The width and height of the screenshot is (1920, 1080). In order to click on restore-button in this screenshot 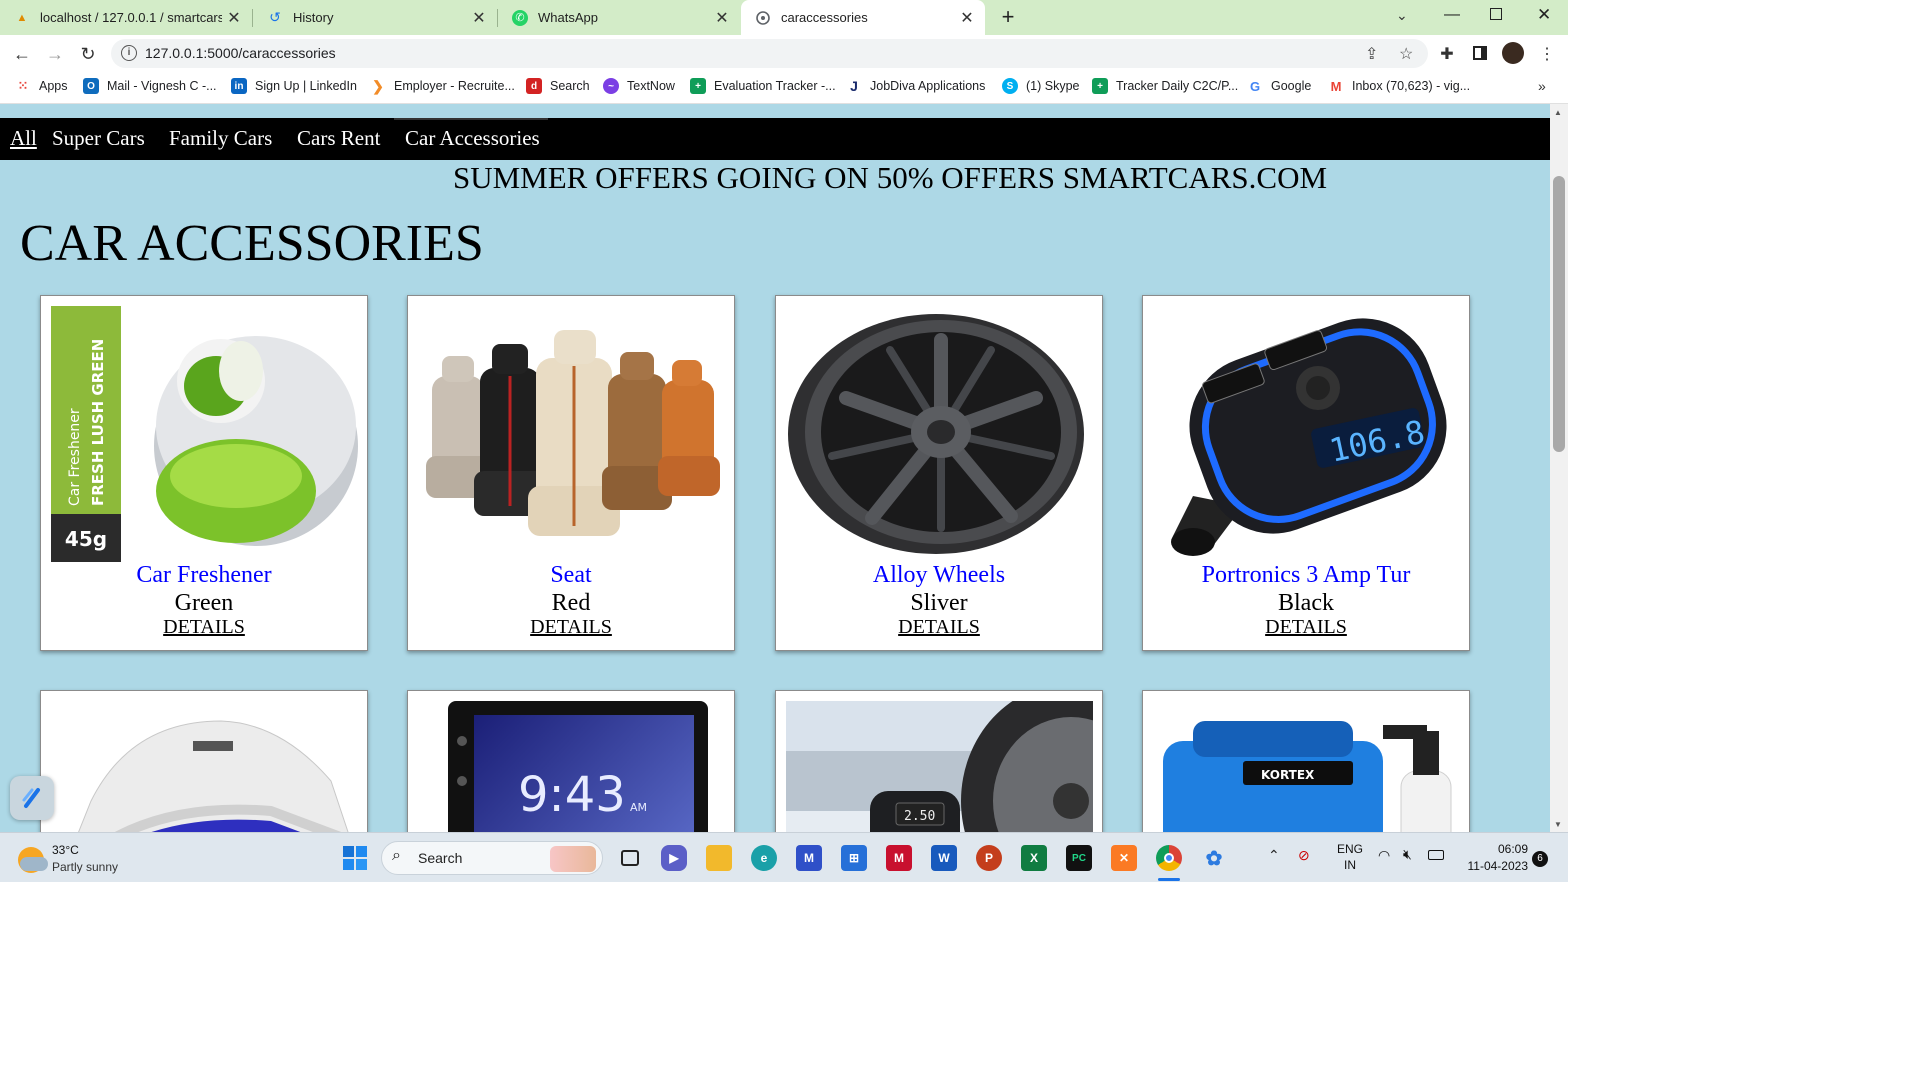, I will do `click(1496, 14)`.